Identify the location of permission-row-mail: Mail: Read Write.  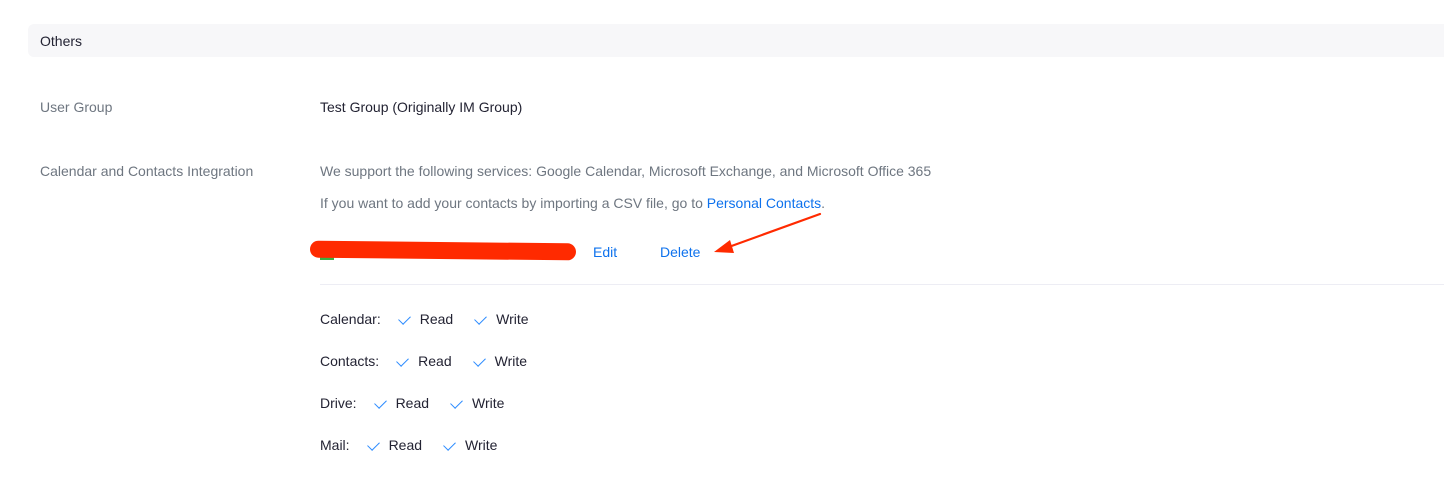
(408, 445).